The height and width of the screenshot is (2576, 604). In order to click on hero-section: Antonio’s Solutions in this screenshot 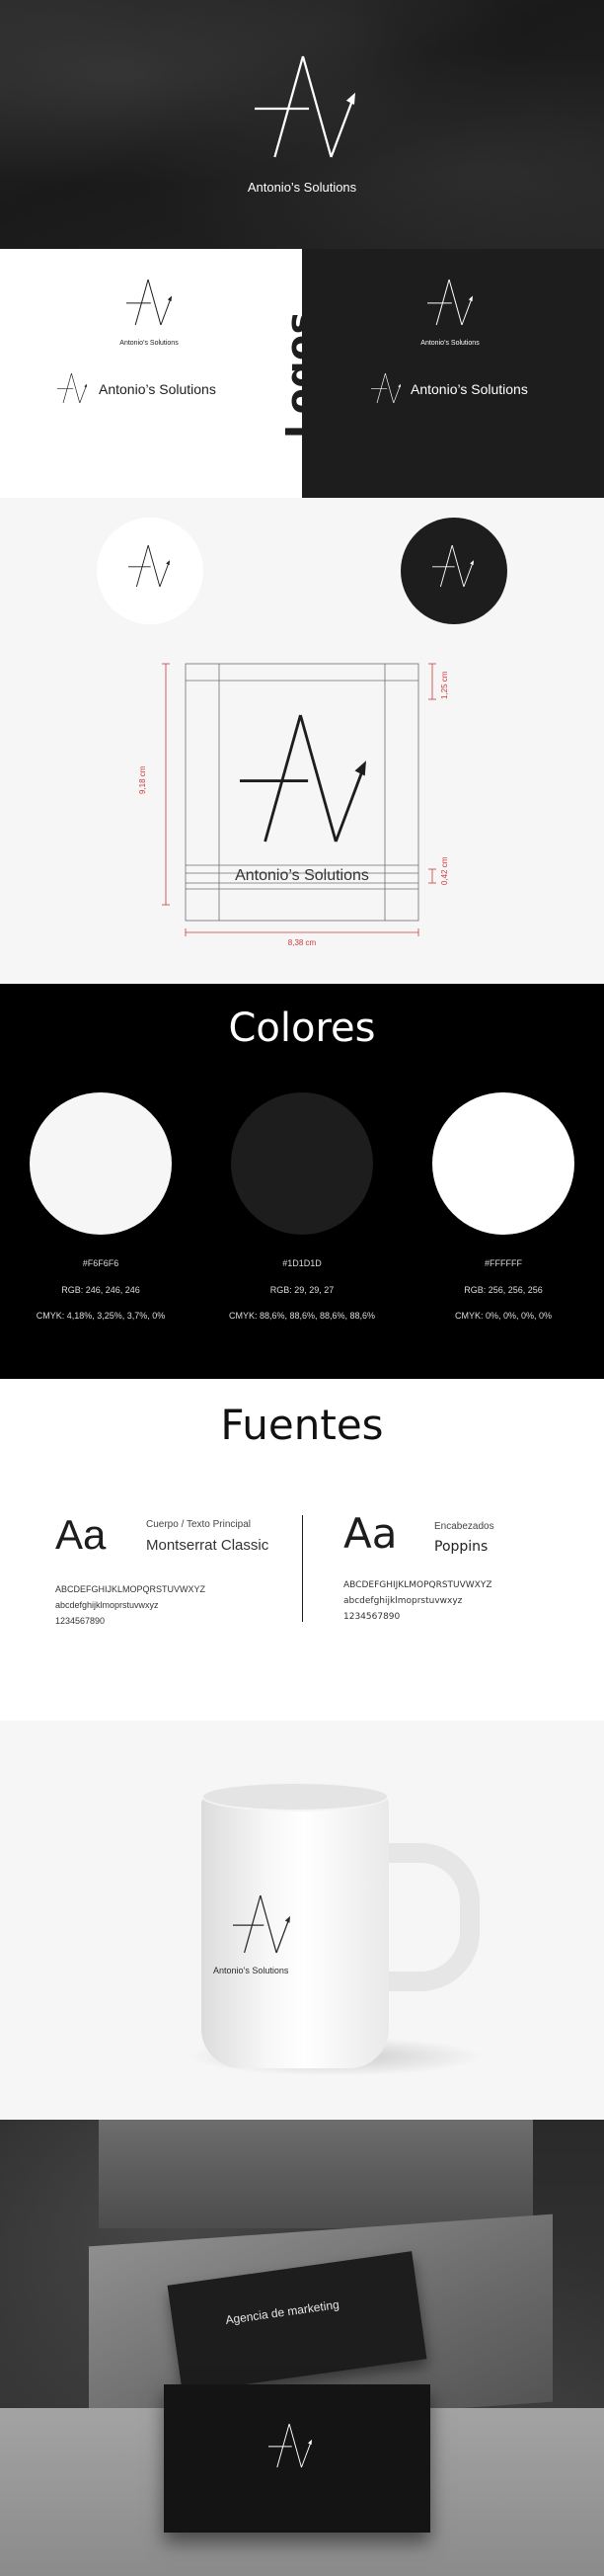, I will do `click(302, 124)`.